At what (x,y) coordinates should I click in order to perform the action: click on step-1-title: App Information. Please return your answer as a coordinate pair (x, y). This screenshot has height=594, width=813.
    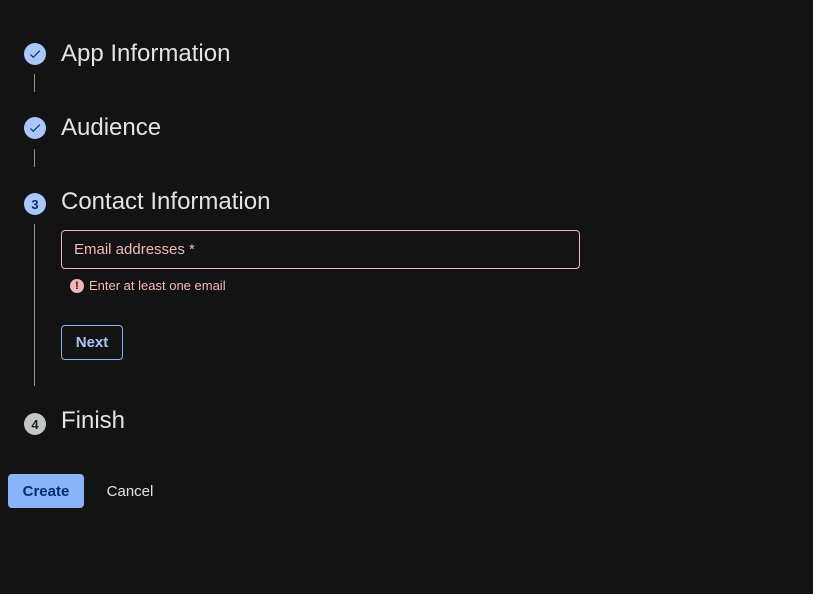
    Looking at the image, I should click on (145, 54).